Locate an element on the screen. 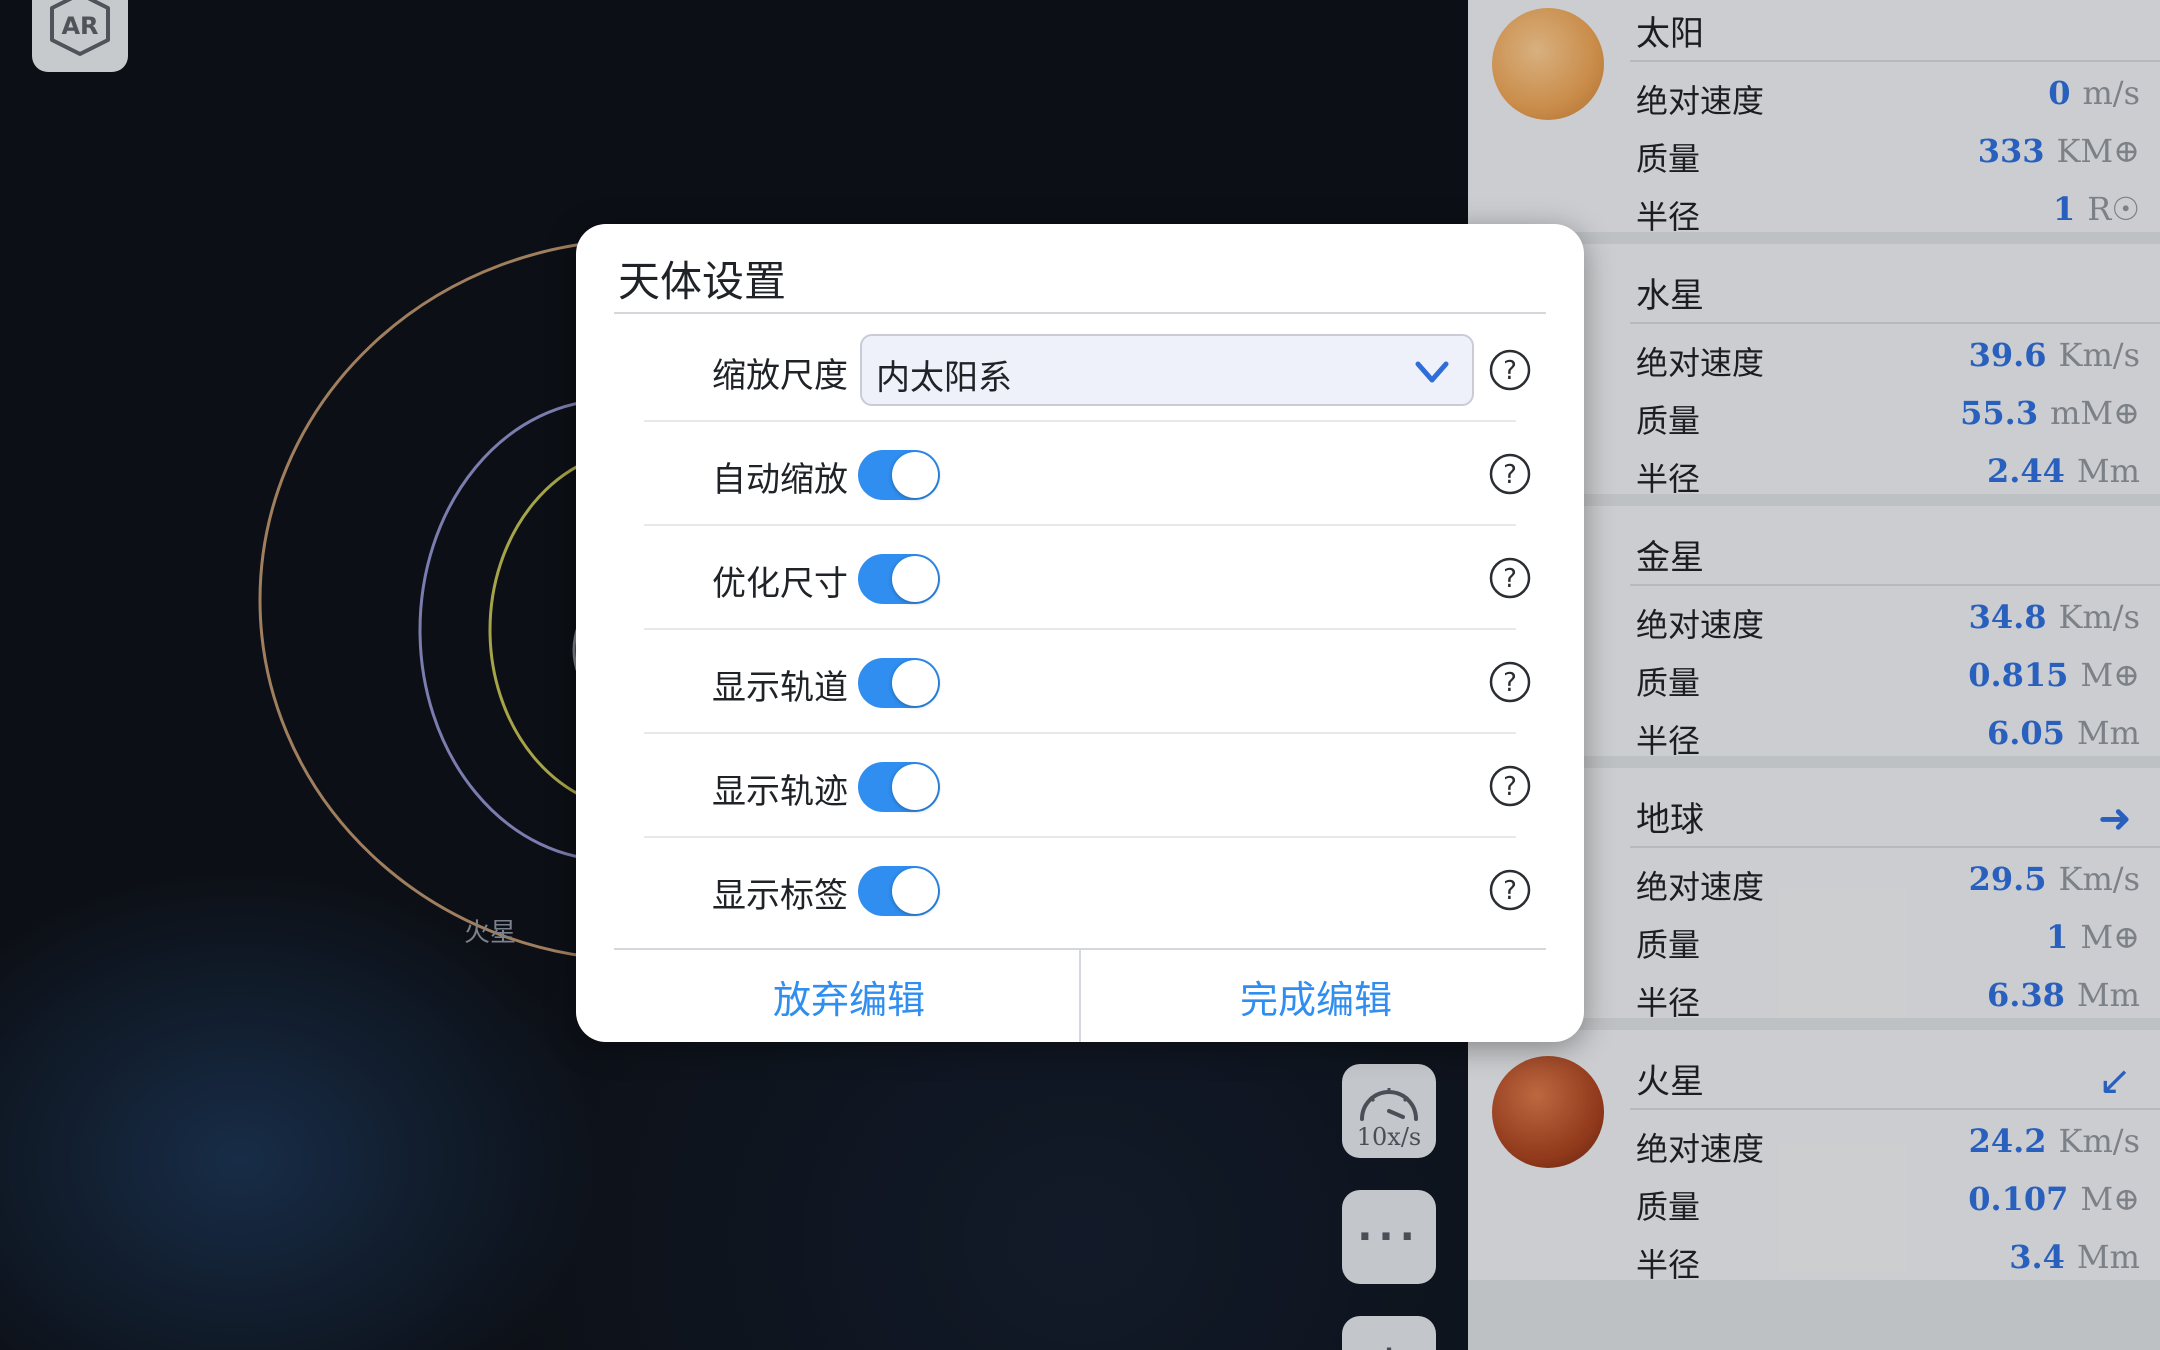 The image size is (2160, 1350). setting-row-show-labels: 显示标签? is located at coordinates (1080, 890).